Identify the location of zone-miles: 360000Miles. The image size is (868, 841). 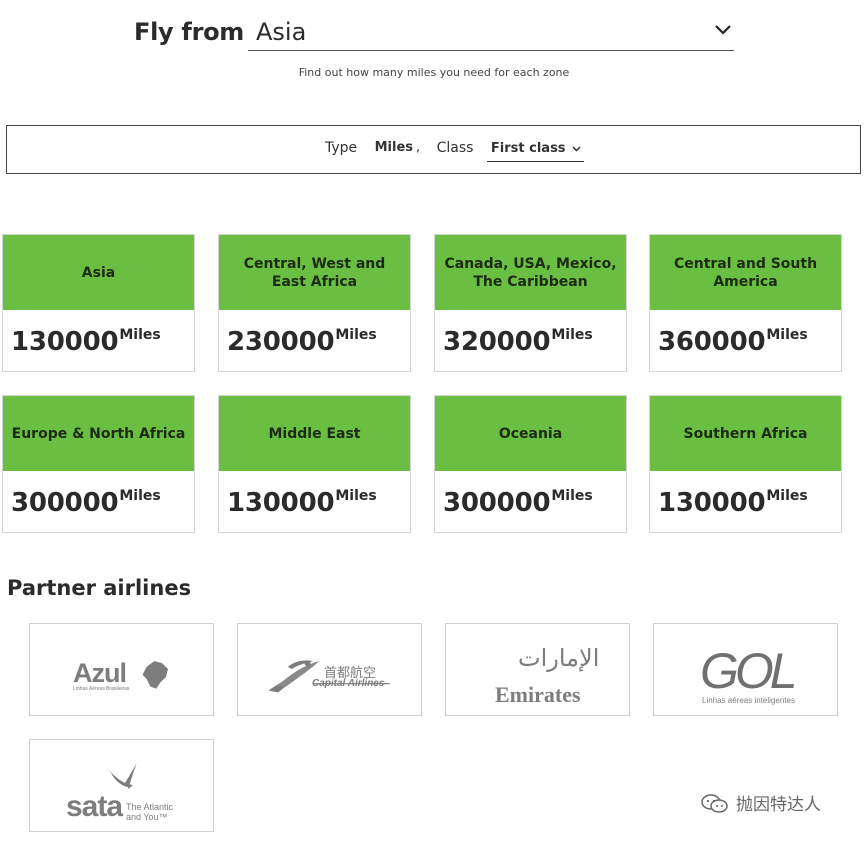
(733, 342).